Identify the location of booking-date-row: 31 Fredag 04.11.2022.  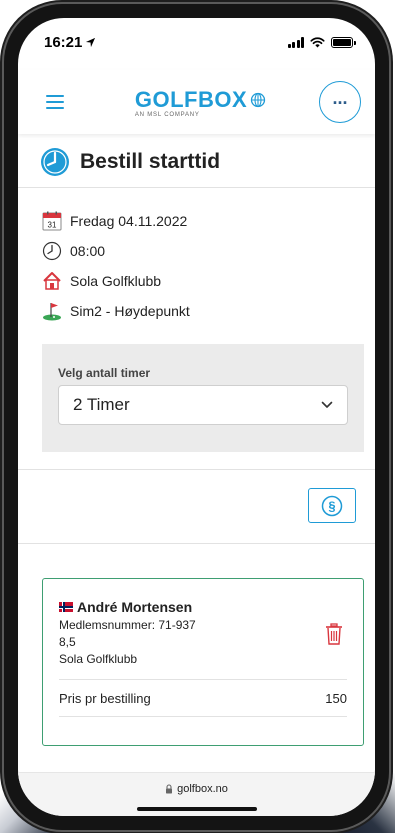
(198, 221).